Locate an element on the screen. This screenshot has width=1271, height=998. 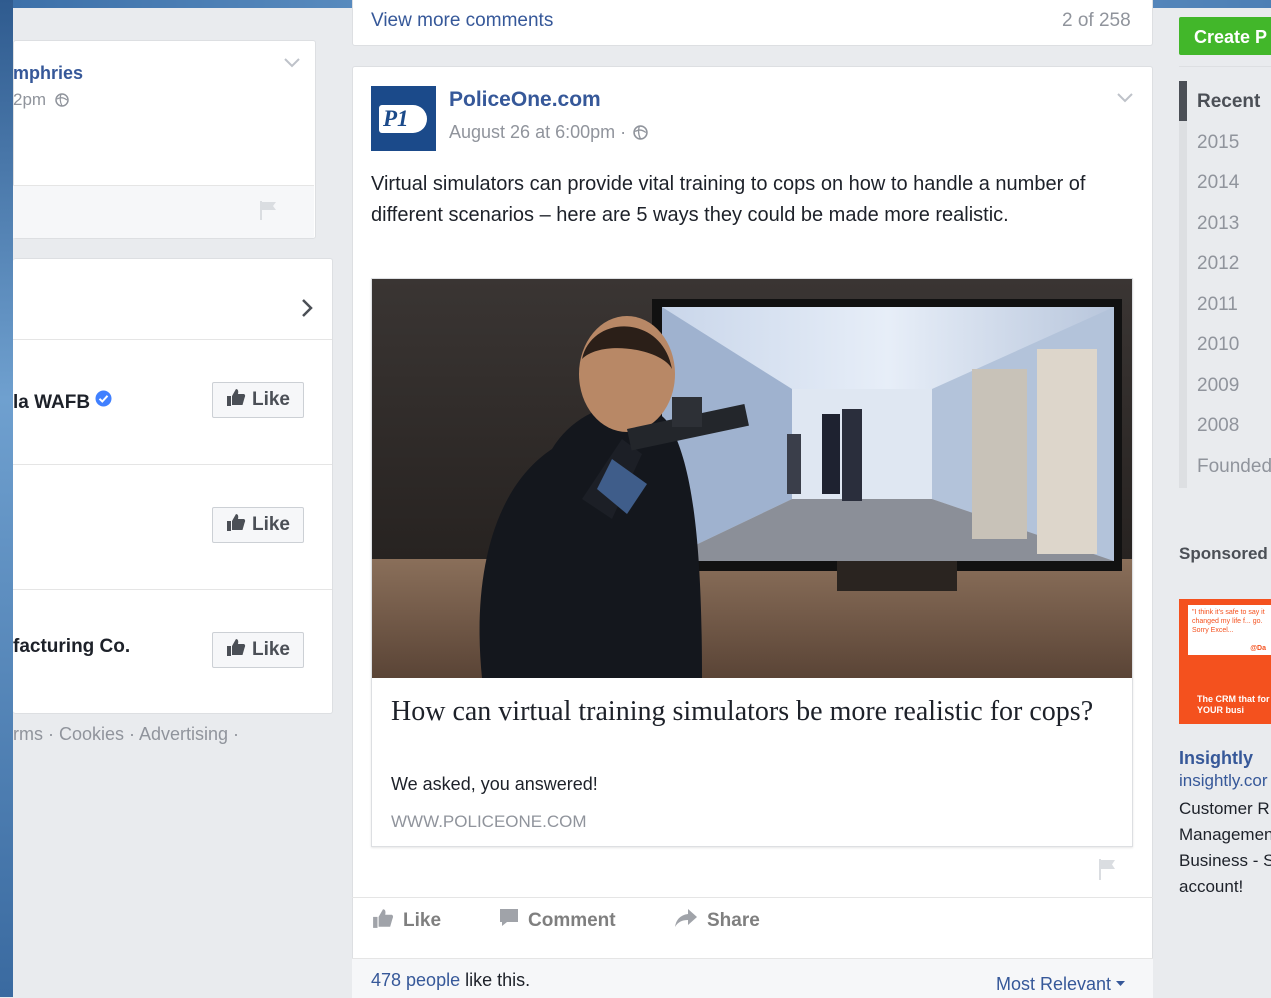
avatar-logo-text: P1 is located at coordinates (396, 118).